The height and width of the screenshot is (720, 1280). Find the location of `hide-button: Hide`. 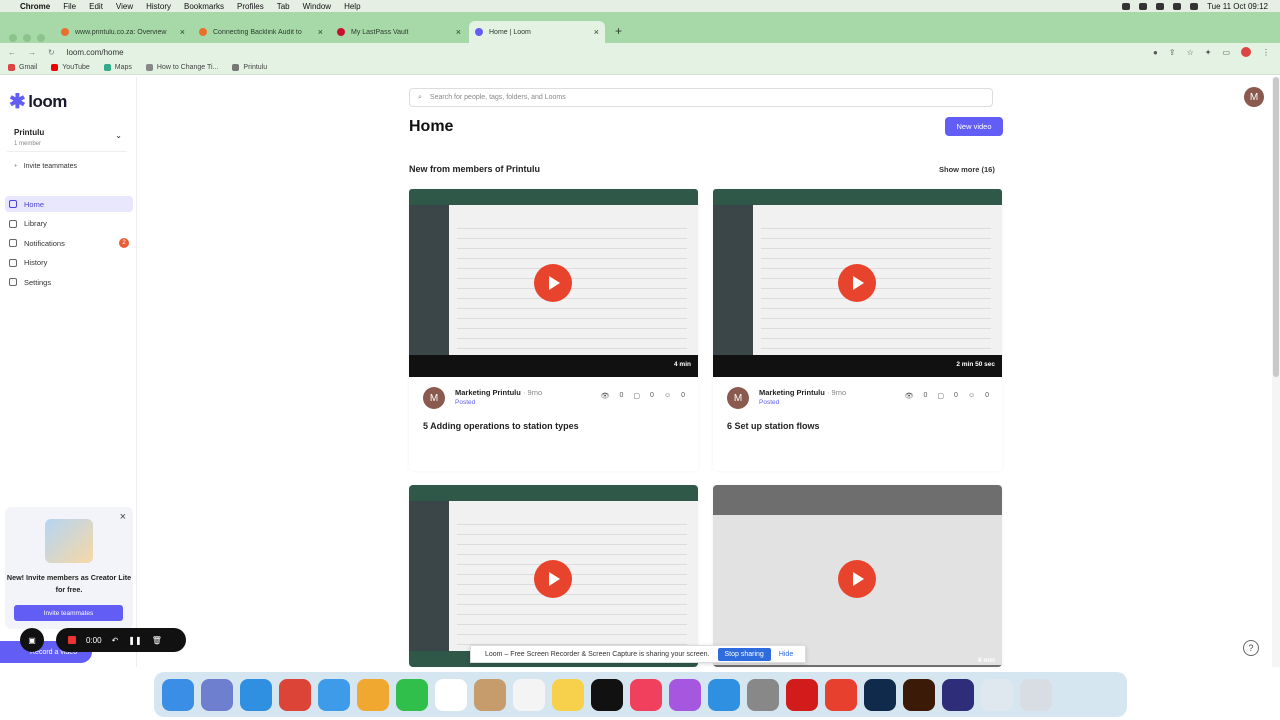

hide-button: Hide is located at coordinates (786, 654).